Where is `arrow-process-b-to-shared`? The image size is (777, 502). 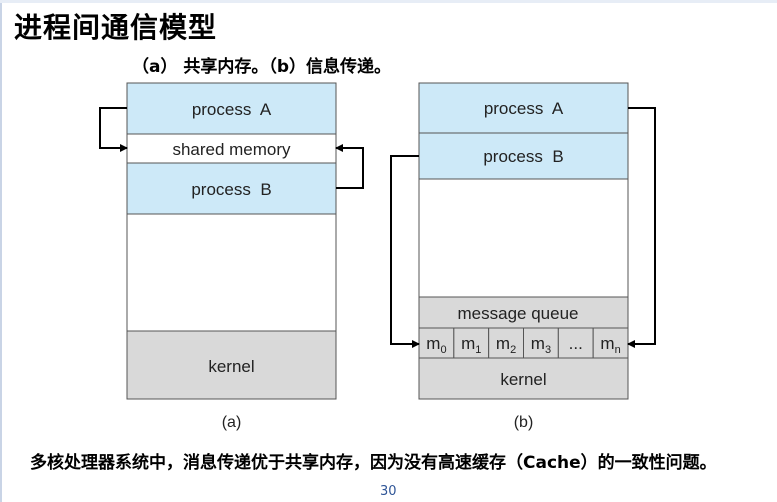
arrow-process-b-to-shared is located at coordinates (349, 166).